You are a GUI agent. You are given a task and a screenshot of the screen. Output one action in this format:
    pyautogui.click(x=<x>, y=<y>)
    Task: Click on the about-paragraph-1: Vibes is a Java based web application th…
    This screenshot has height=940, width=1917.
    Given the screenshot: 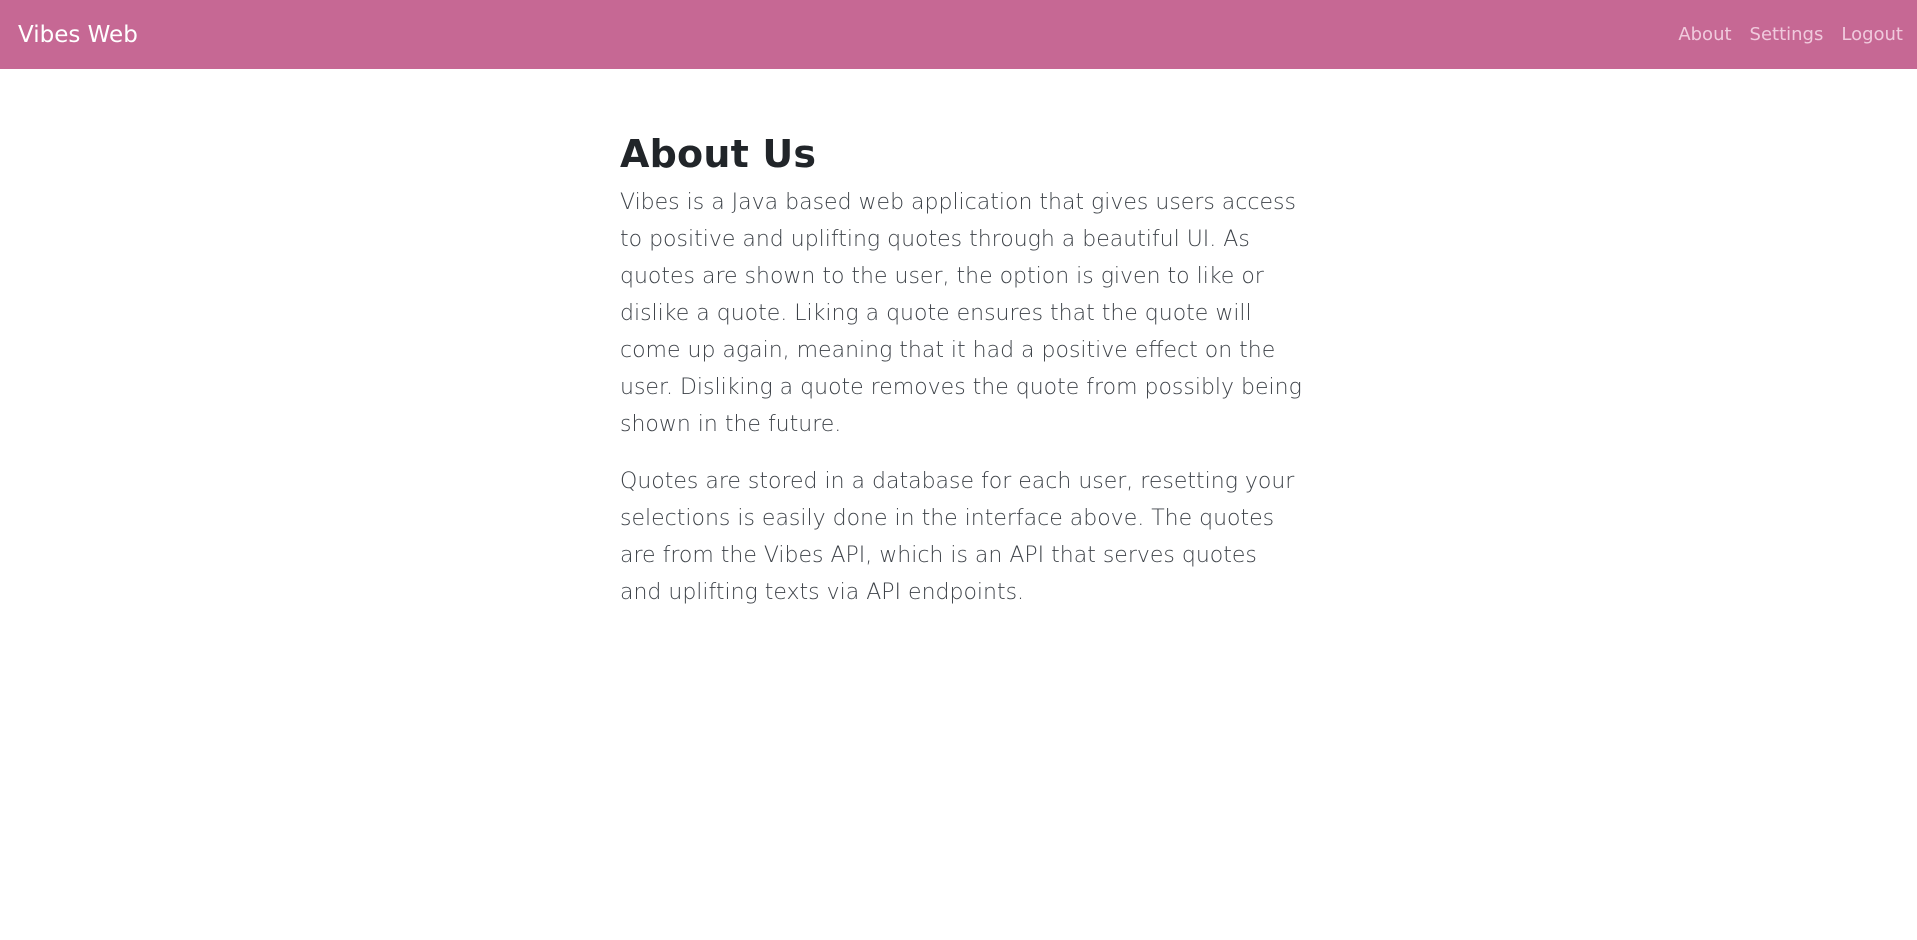 What is the action you would take?
    pyautogui.click(x=961, y=313)
    